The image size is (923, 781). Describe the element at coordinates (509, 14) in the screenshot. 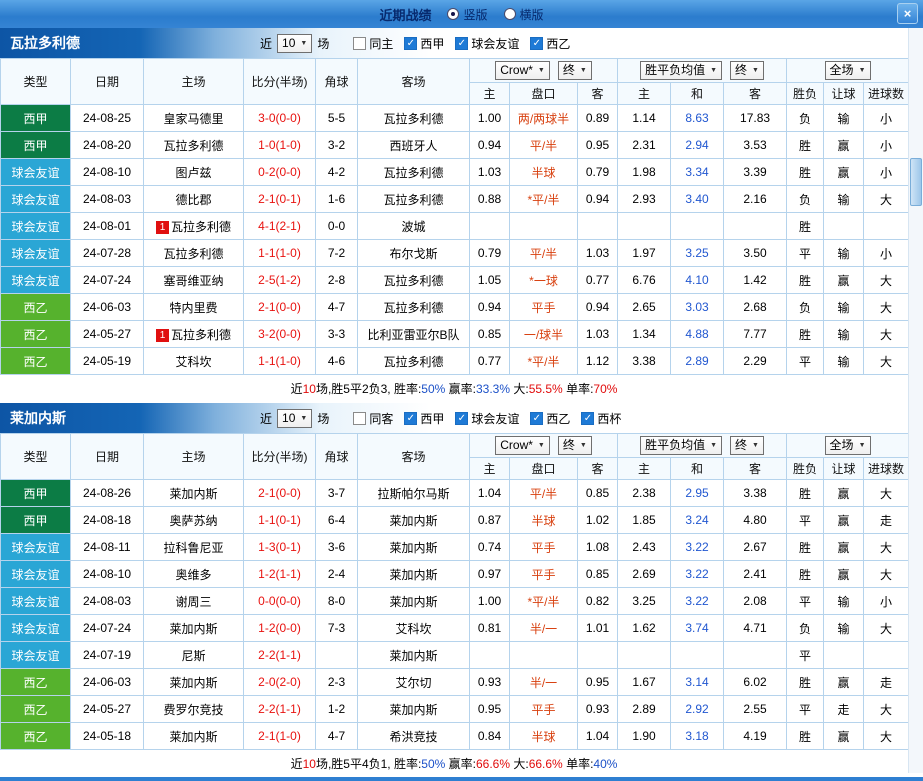

I see `radio-unselected-icon` at that location.